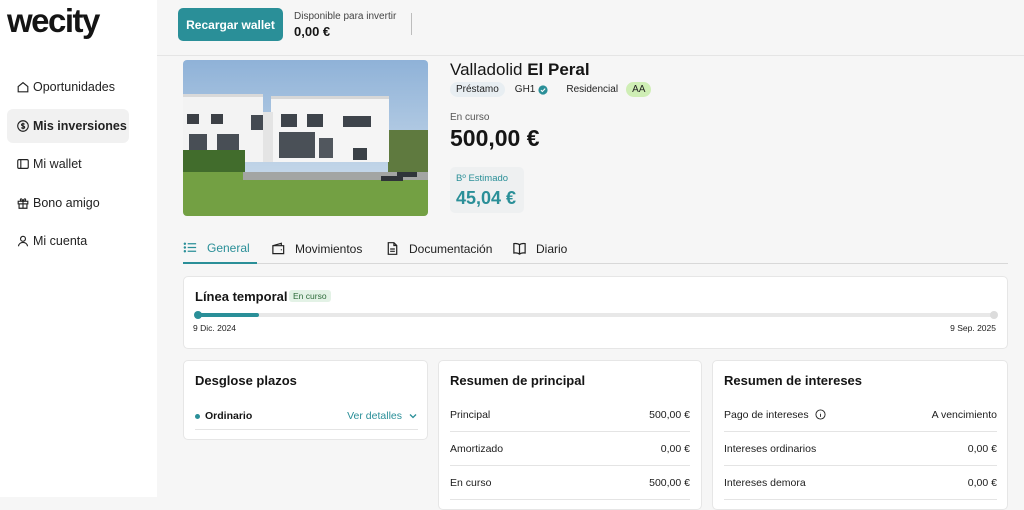 This screenshot has height=510, width=1024. Describe the element at coordinates (595, 248) in the screenshot. I see `tab-bar: General Movimientos Documentación Diario` at that location.